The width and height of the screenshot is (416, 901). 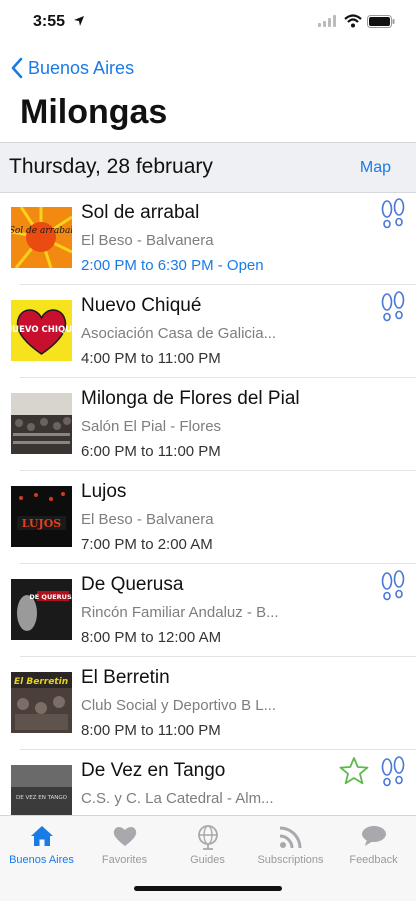 I want to click on milonga-name: Milonga de Flores del Pial, so click(x=190, y=398).